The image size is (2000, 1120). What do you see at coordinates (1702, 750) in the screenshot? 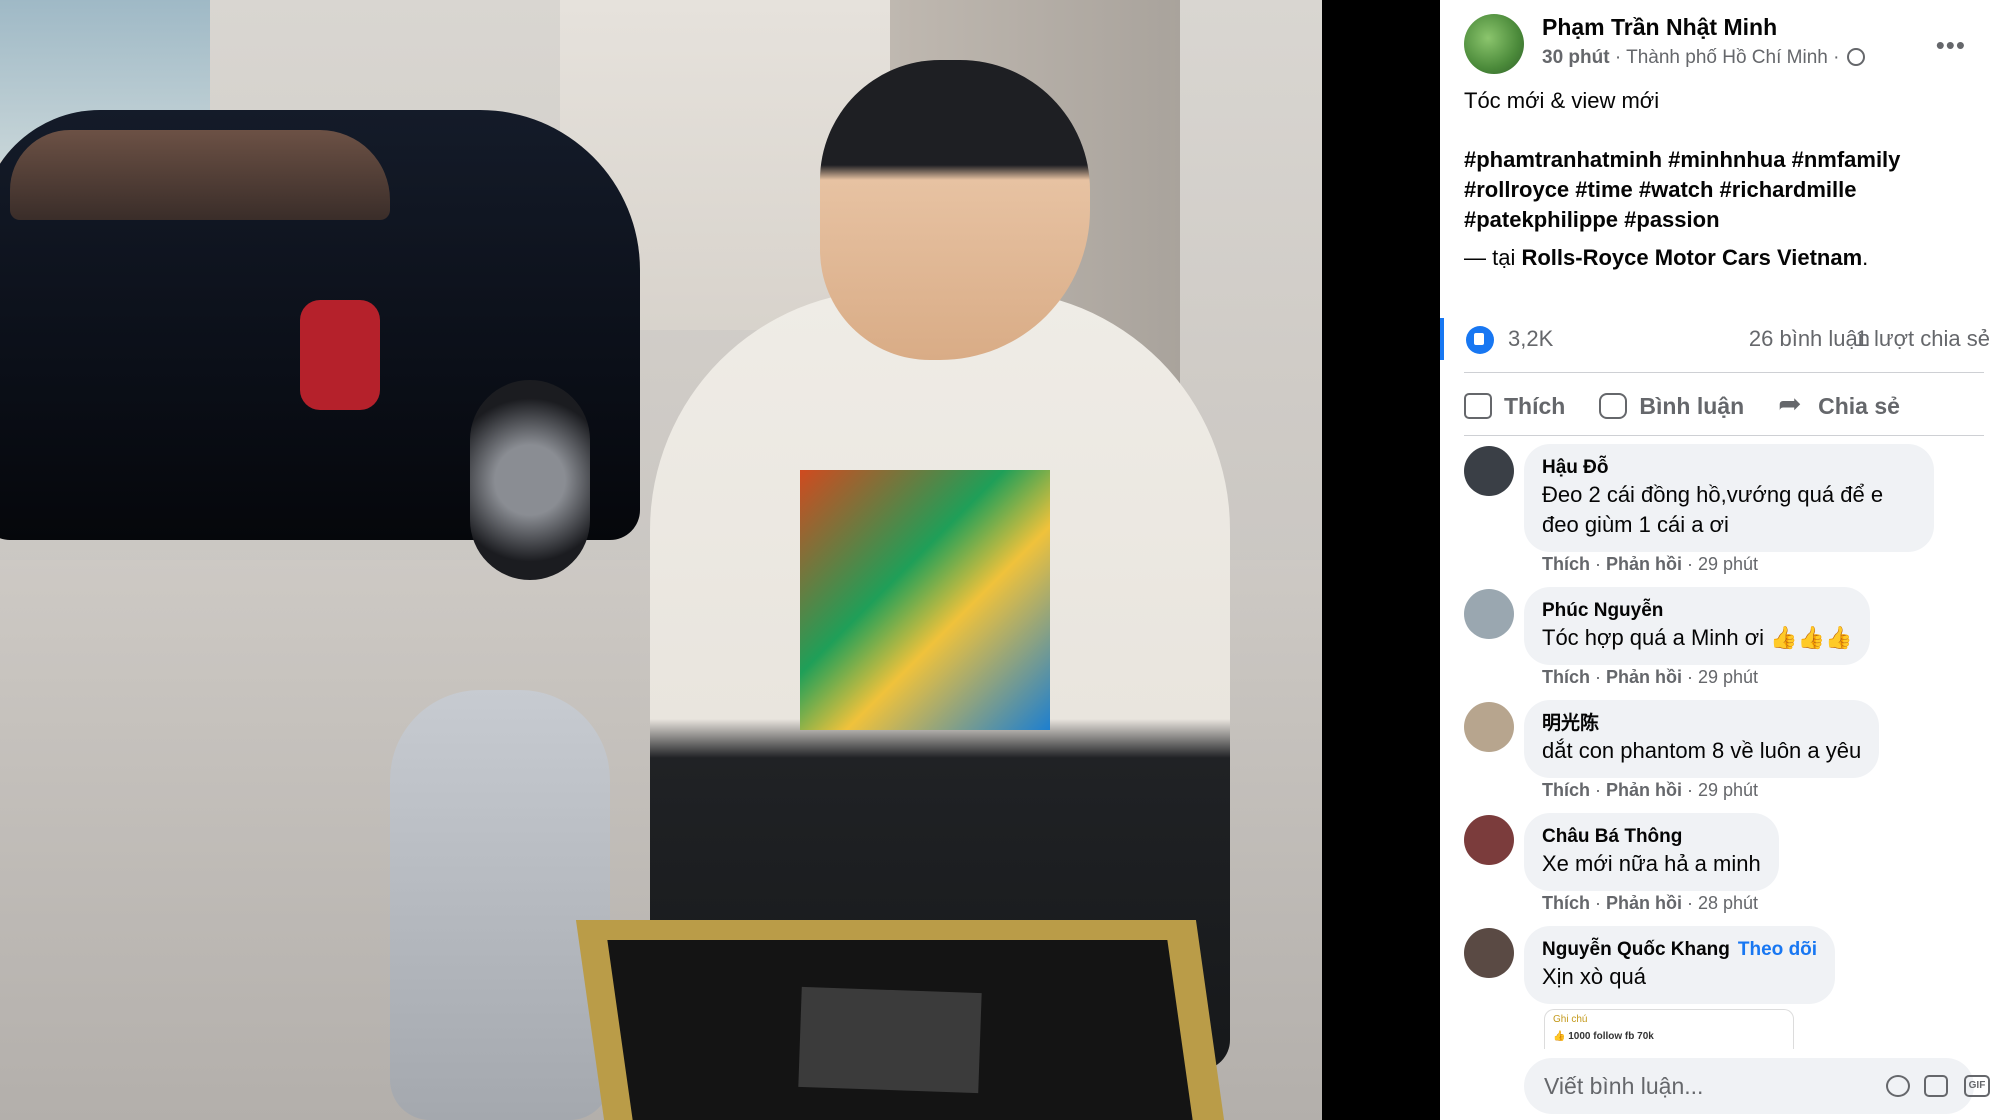
I see `comment-text: dắt con phantom 8 về luôn a yêu` at bounding box center [1702, 750].